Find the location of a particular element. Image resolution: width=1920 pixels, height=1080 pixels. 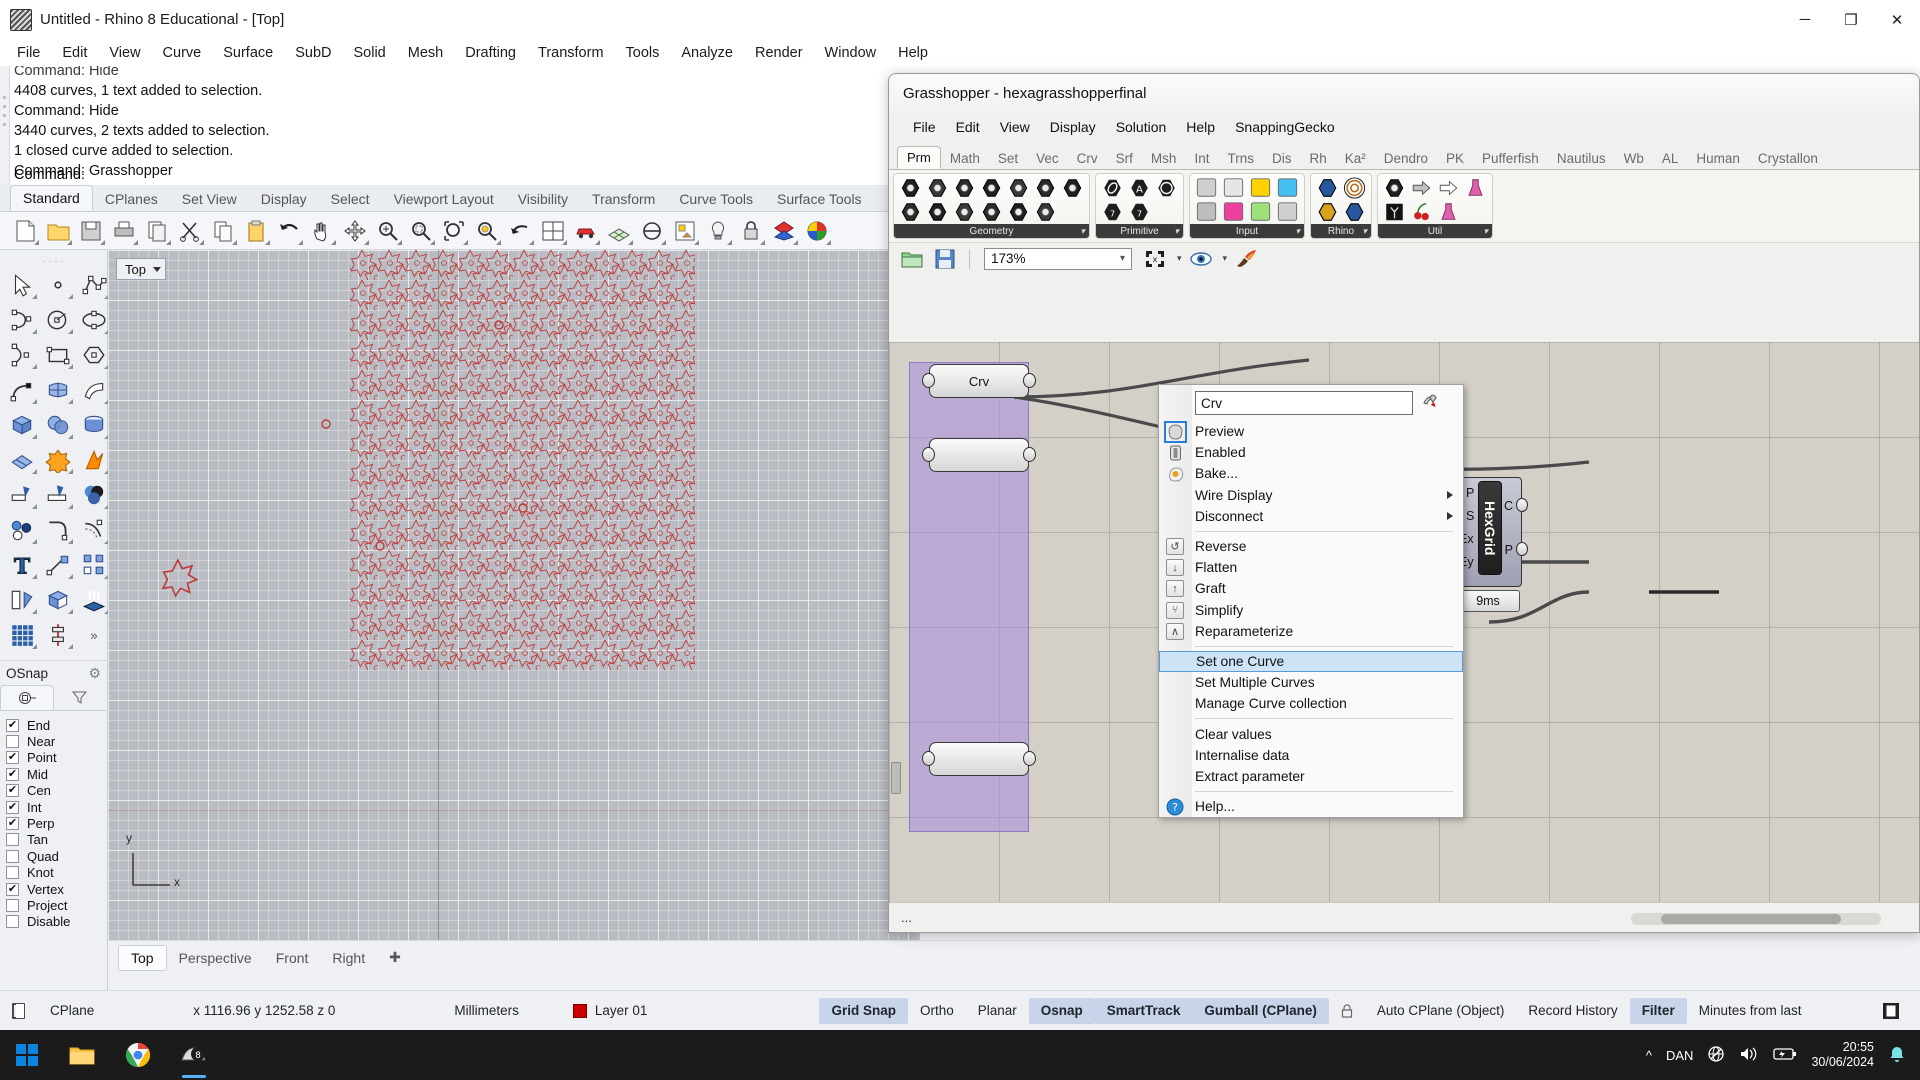

osnap-tab-osnap is located at coordinates (27, 697).